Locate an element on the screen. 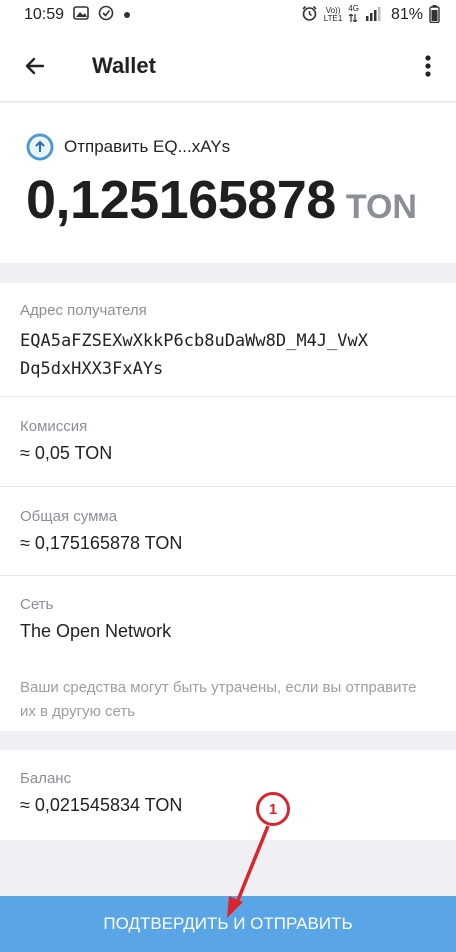  annotation-step-badge: 1 is located at coordinates (273, 809).